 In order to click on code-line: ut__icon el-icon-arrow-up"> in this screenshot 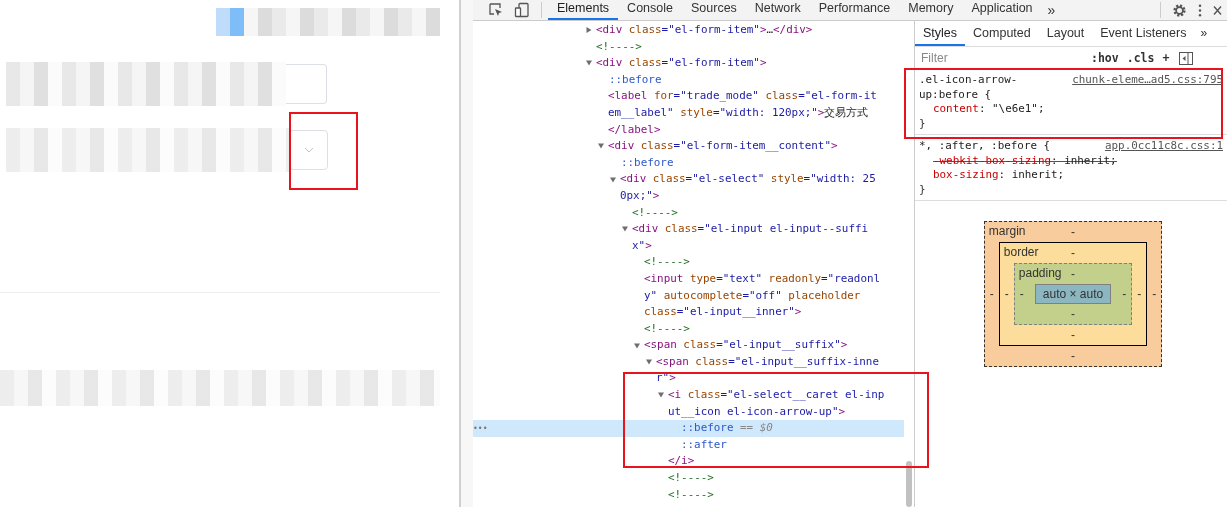, I will do `click(757, 411)`.